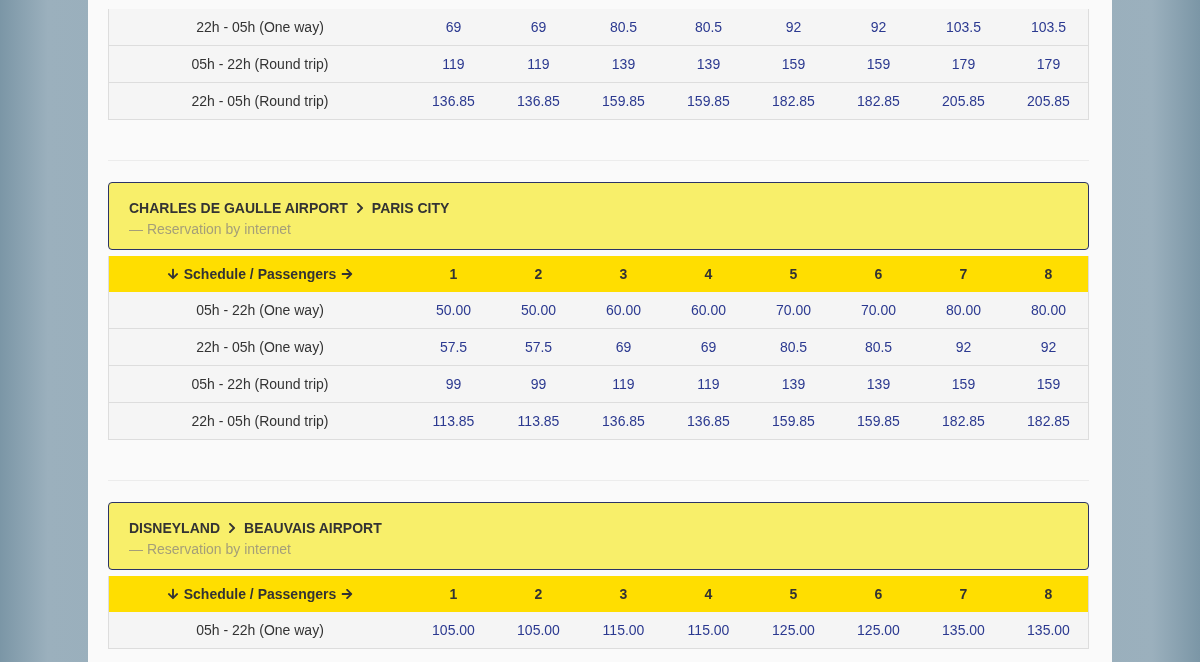  What do you see at coordinates (1048, 273) in the screenshot?
I see `column-header: 8` at bounding box center [1048, 273].